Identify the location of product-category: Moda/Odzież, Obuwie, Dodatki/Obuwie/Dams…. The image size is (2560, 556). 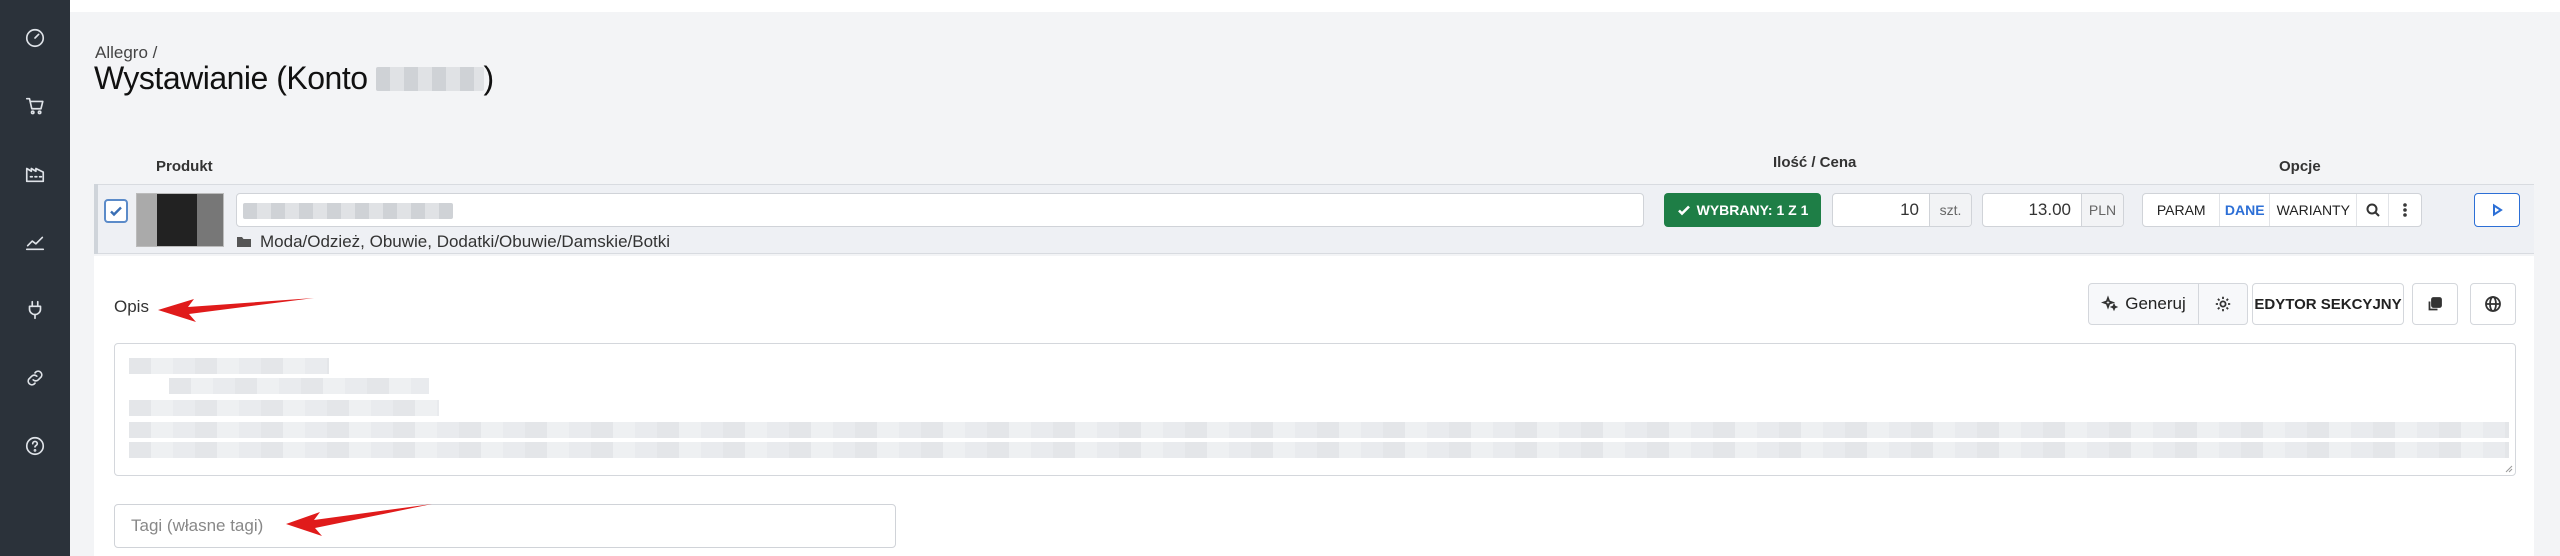
(453, 242).